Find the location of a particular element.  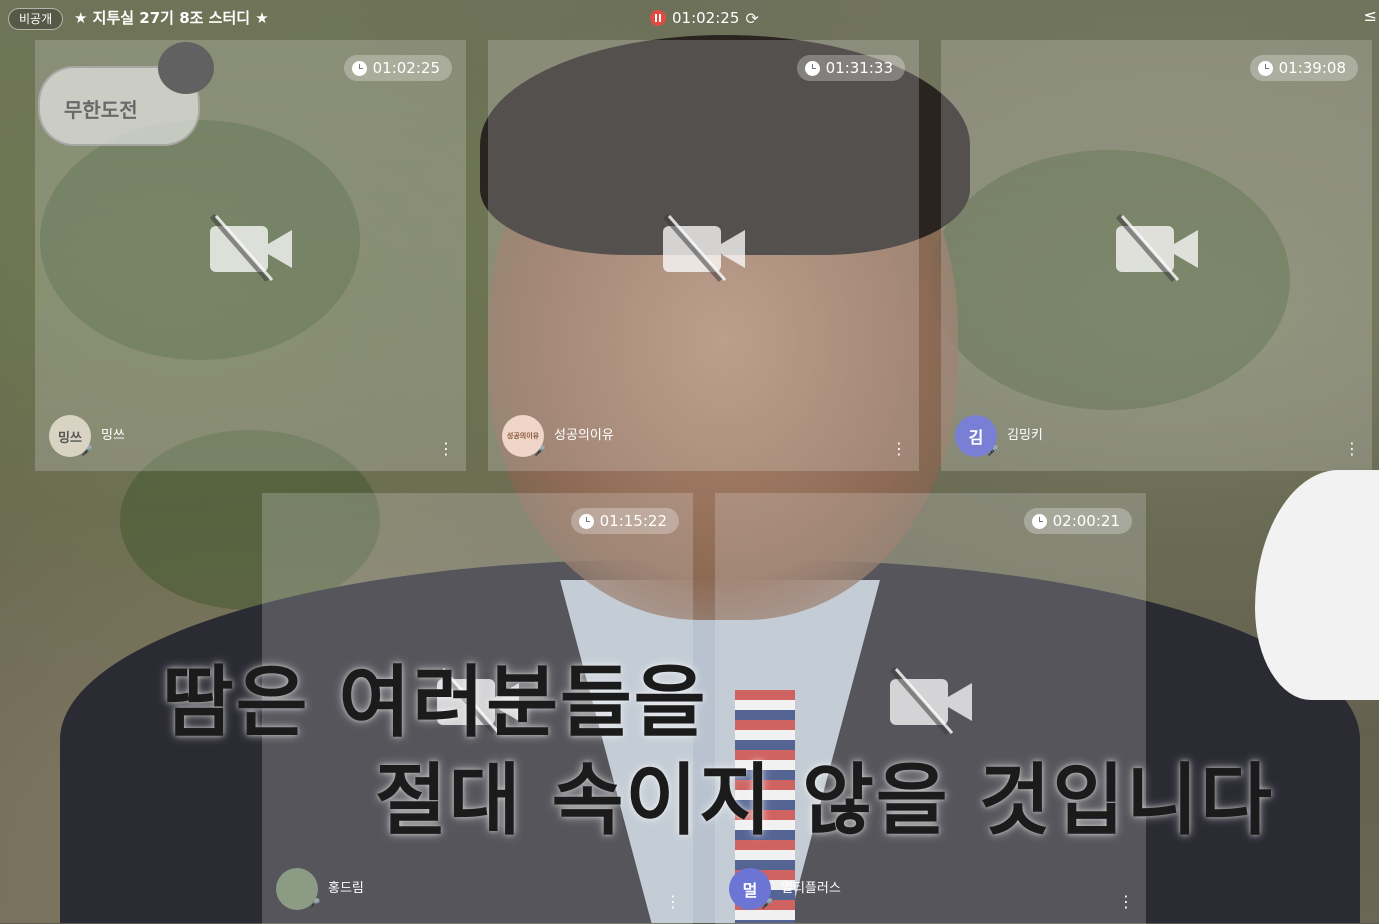

participant-tile: 01:39:08 김 🎤 김밍키 ⋮ is located at coordinates (1156, 255).